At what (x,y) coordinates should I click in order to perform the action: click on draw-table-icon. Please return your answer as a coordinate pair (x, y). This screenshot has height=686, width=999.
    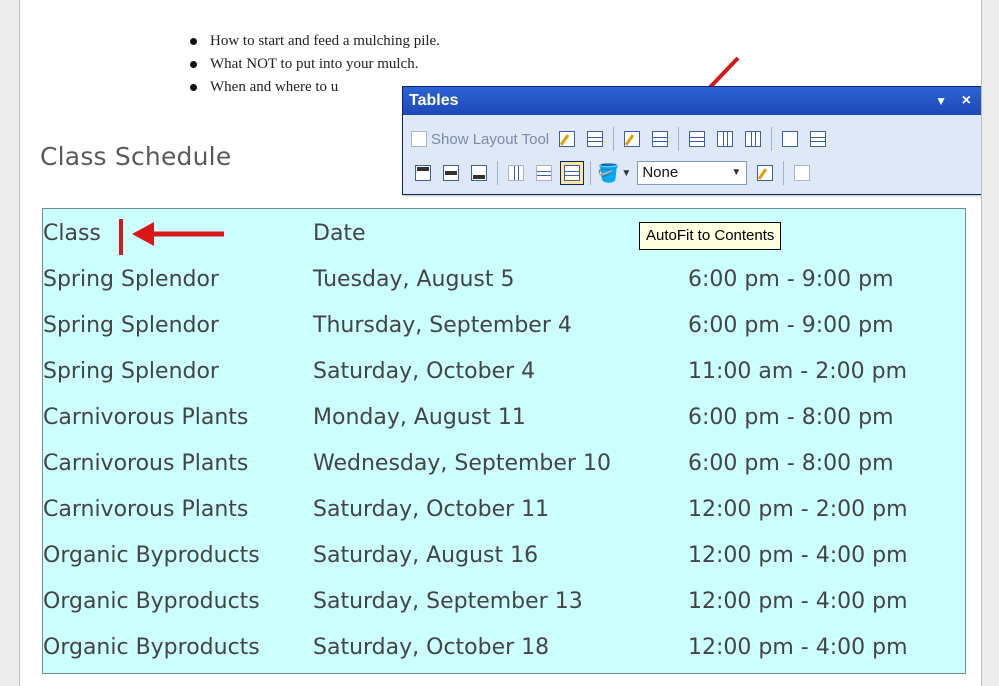
    Looking at the image, I should click on (567, 139).